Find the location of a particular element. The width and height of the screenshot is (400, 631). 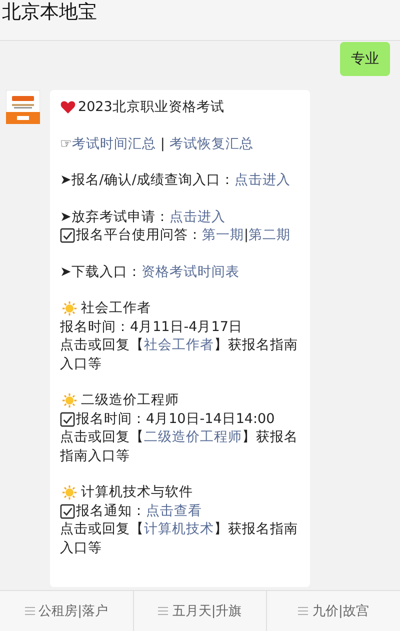

menu-tab: 公租房|落户 is located at coordinates (66, 611).